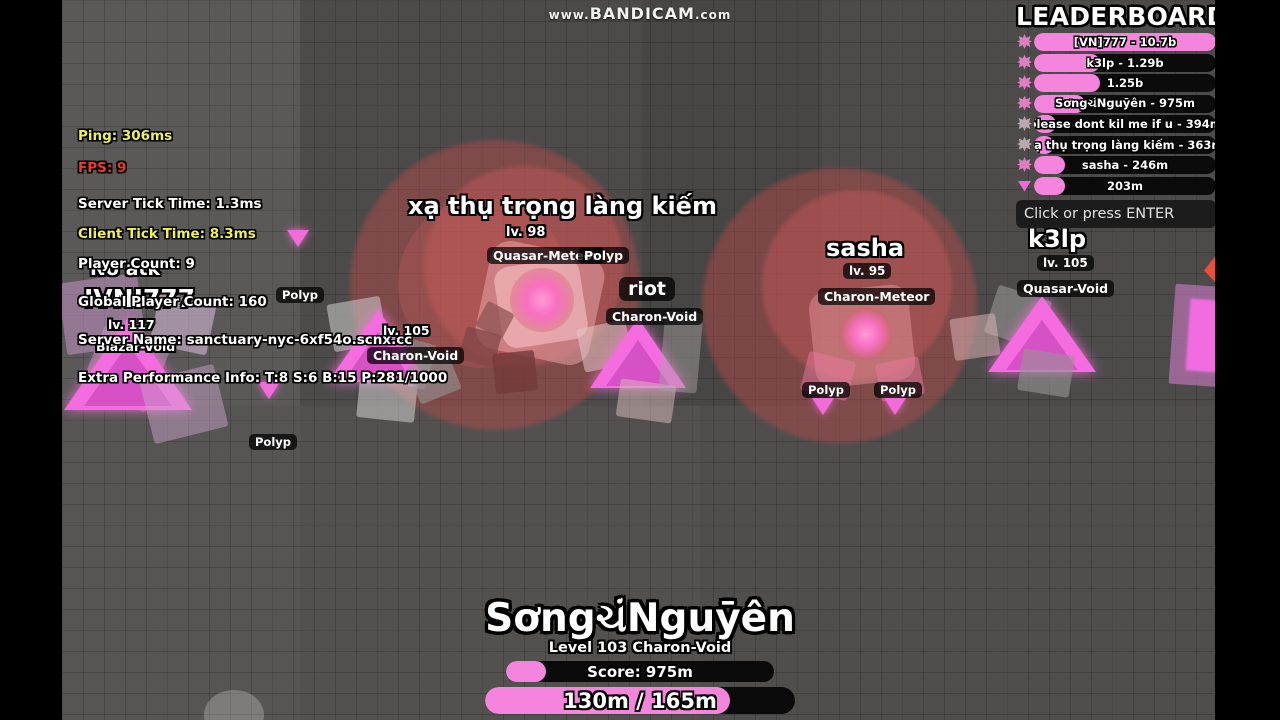 The width and height of the screenshot is (1280, 720). I want to click on leaderboard-row: k3lp - 1.29b, so click(1116, 63).